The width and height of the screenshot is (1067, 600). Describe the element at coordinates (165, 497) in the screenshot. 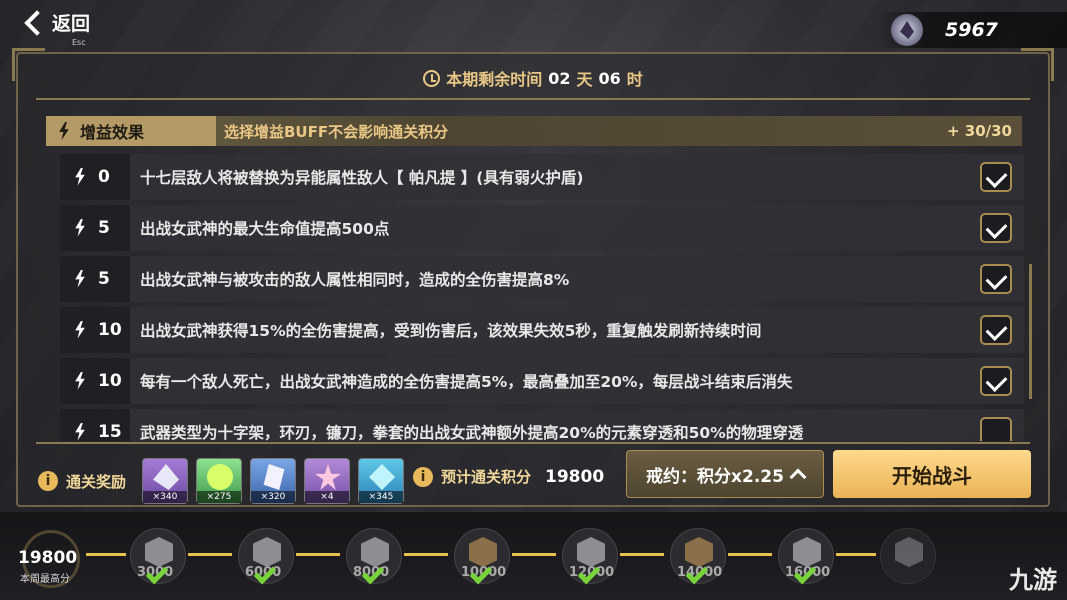

I see `reward-qty: ×340` at that location.